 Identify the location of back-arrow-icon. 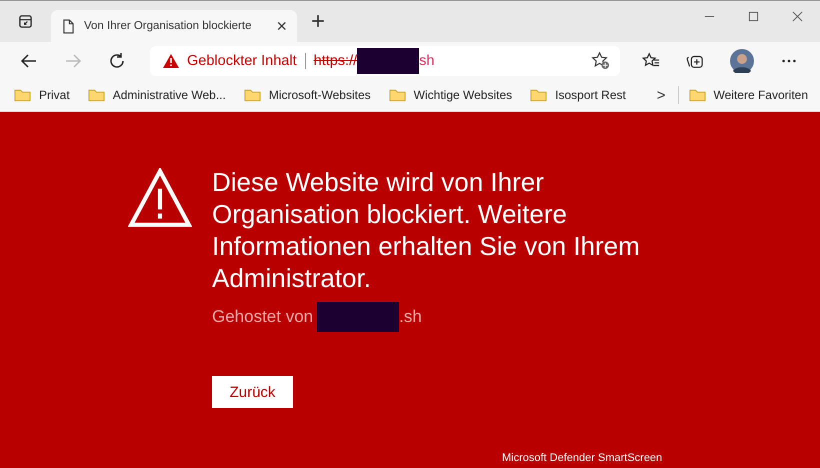
(29, 61).